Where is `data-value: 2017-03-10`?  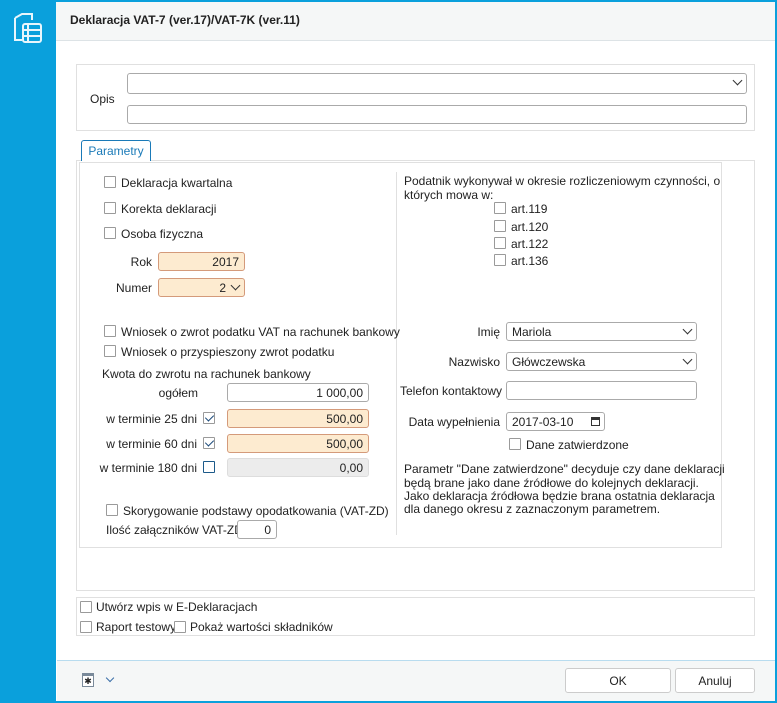
data-value: 2017-03-10 is located at coordinates (543, 422).